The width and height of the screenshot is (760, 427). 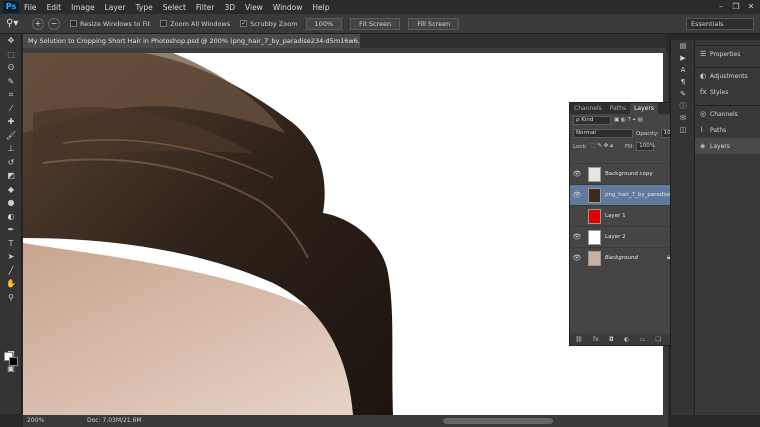 I want to click on quick-select-tool-icon: ✎, so click(x=11, y=82).